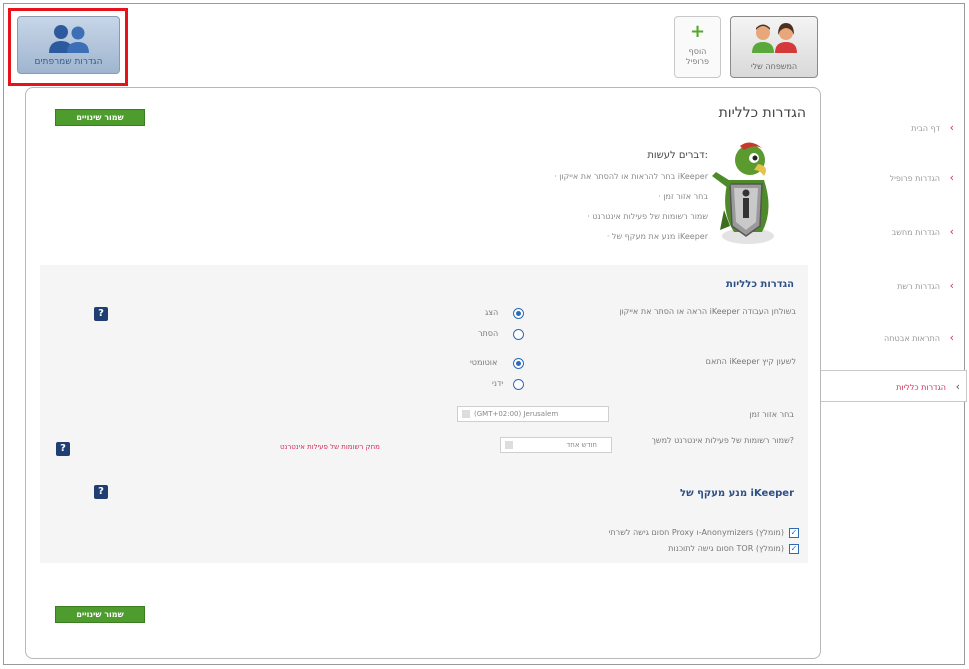 The image size is (969, 669). I want to click on add-profile-label-line2: פרופיל, so click(697, 61).